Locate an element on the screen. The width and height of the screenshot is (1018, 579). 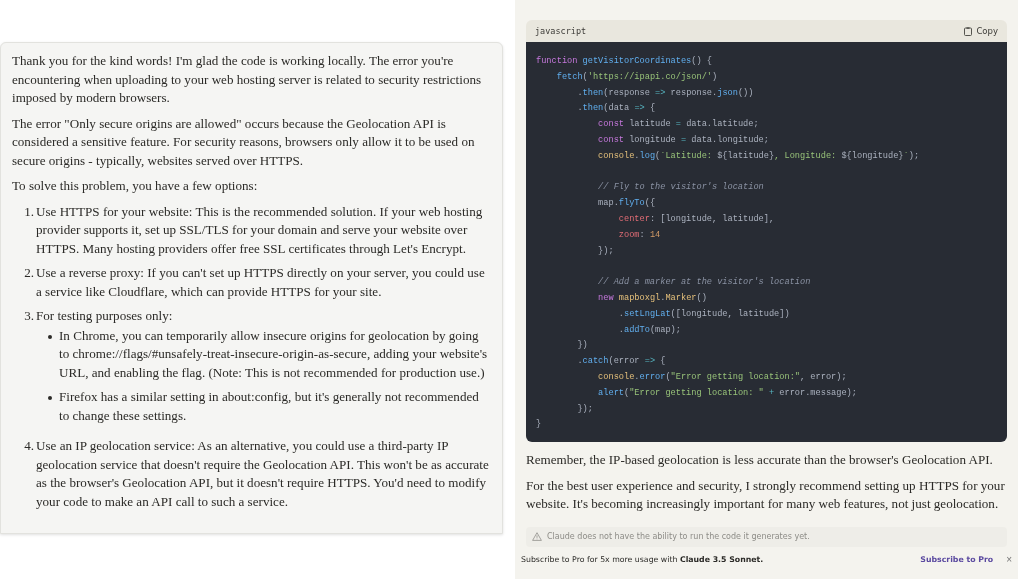
list-number: 4. is located at coordinates (29, 446).